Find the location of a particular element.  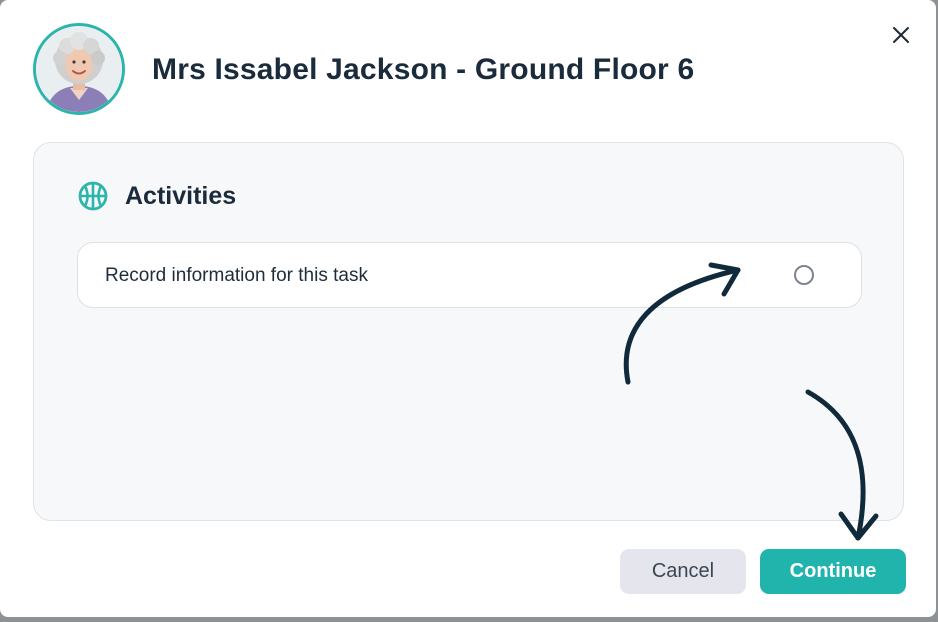

task-radio-button is located at coordinates (804, 275).